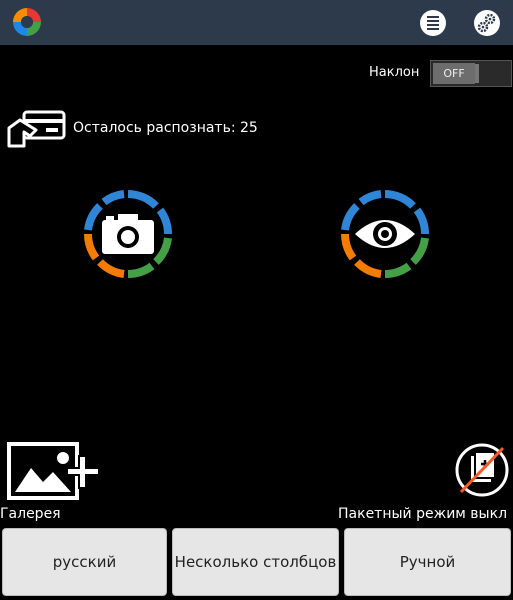  I want to click on tilt-toggle: OFF, so click(471, 73).